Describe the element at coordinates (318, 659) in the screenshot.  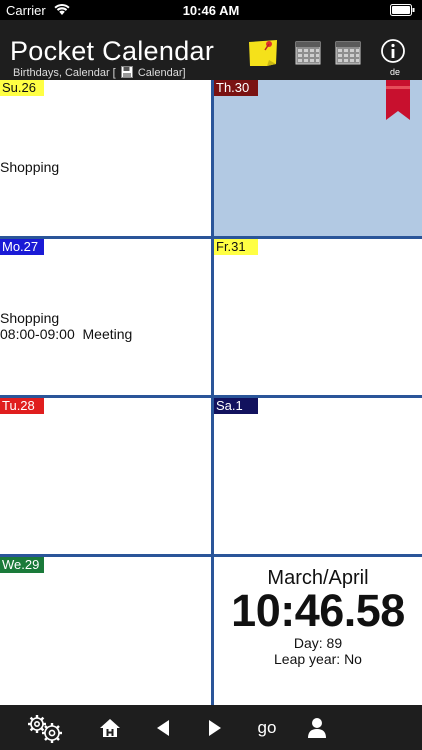
I see `leap-year: Leap year: No` at that location.